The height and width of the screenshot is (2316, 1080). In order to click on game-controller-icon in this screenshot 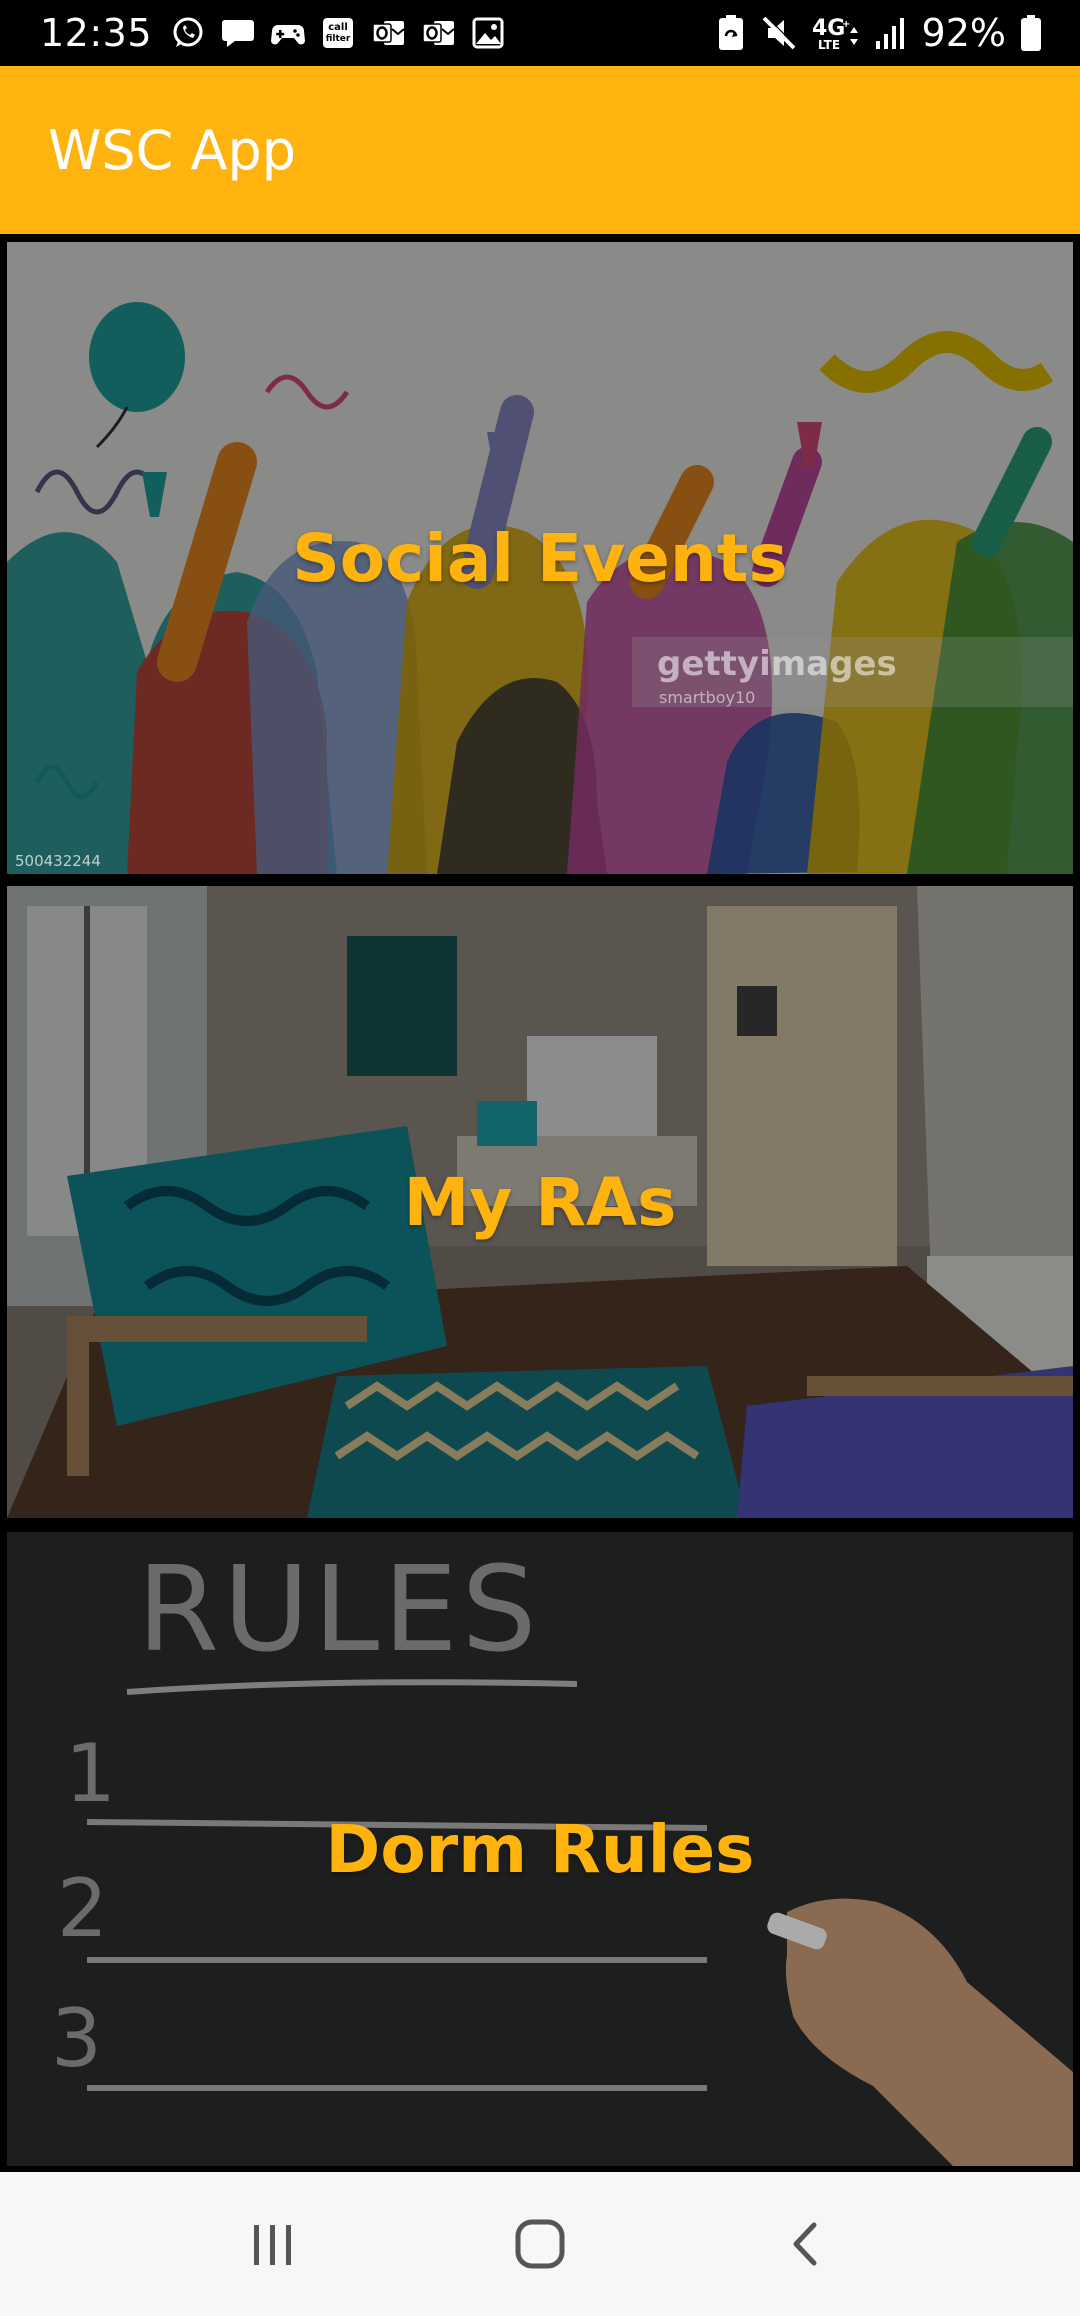, I will do `click(288, 35)`.